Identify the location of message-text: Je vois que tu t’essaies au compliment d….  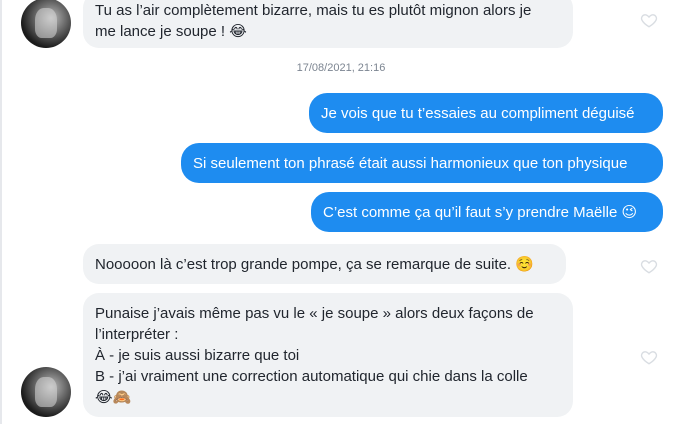
(478, 113).